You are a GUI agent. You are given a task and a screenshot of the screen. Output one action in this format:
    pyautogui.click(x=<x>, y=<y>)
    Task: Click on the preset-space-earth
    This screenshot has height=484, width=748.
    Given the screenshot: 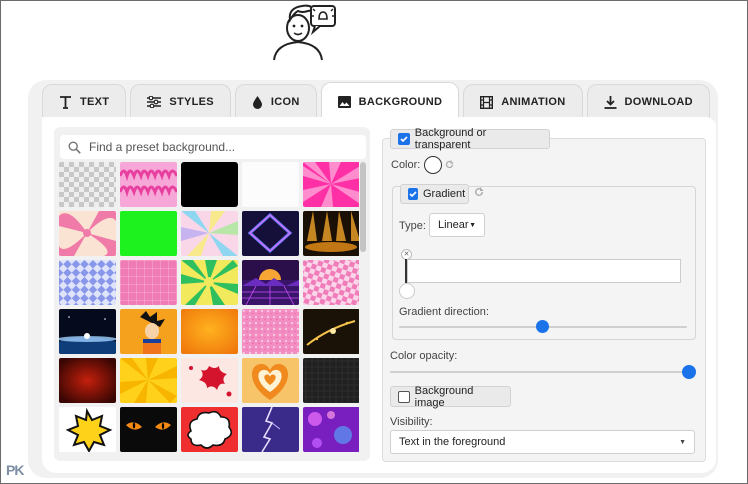 What is the action you would take?
    pyautogui.click(x=87, y=331)
    